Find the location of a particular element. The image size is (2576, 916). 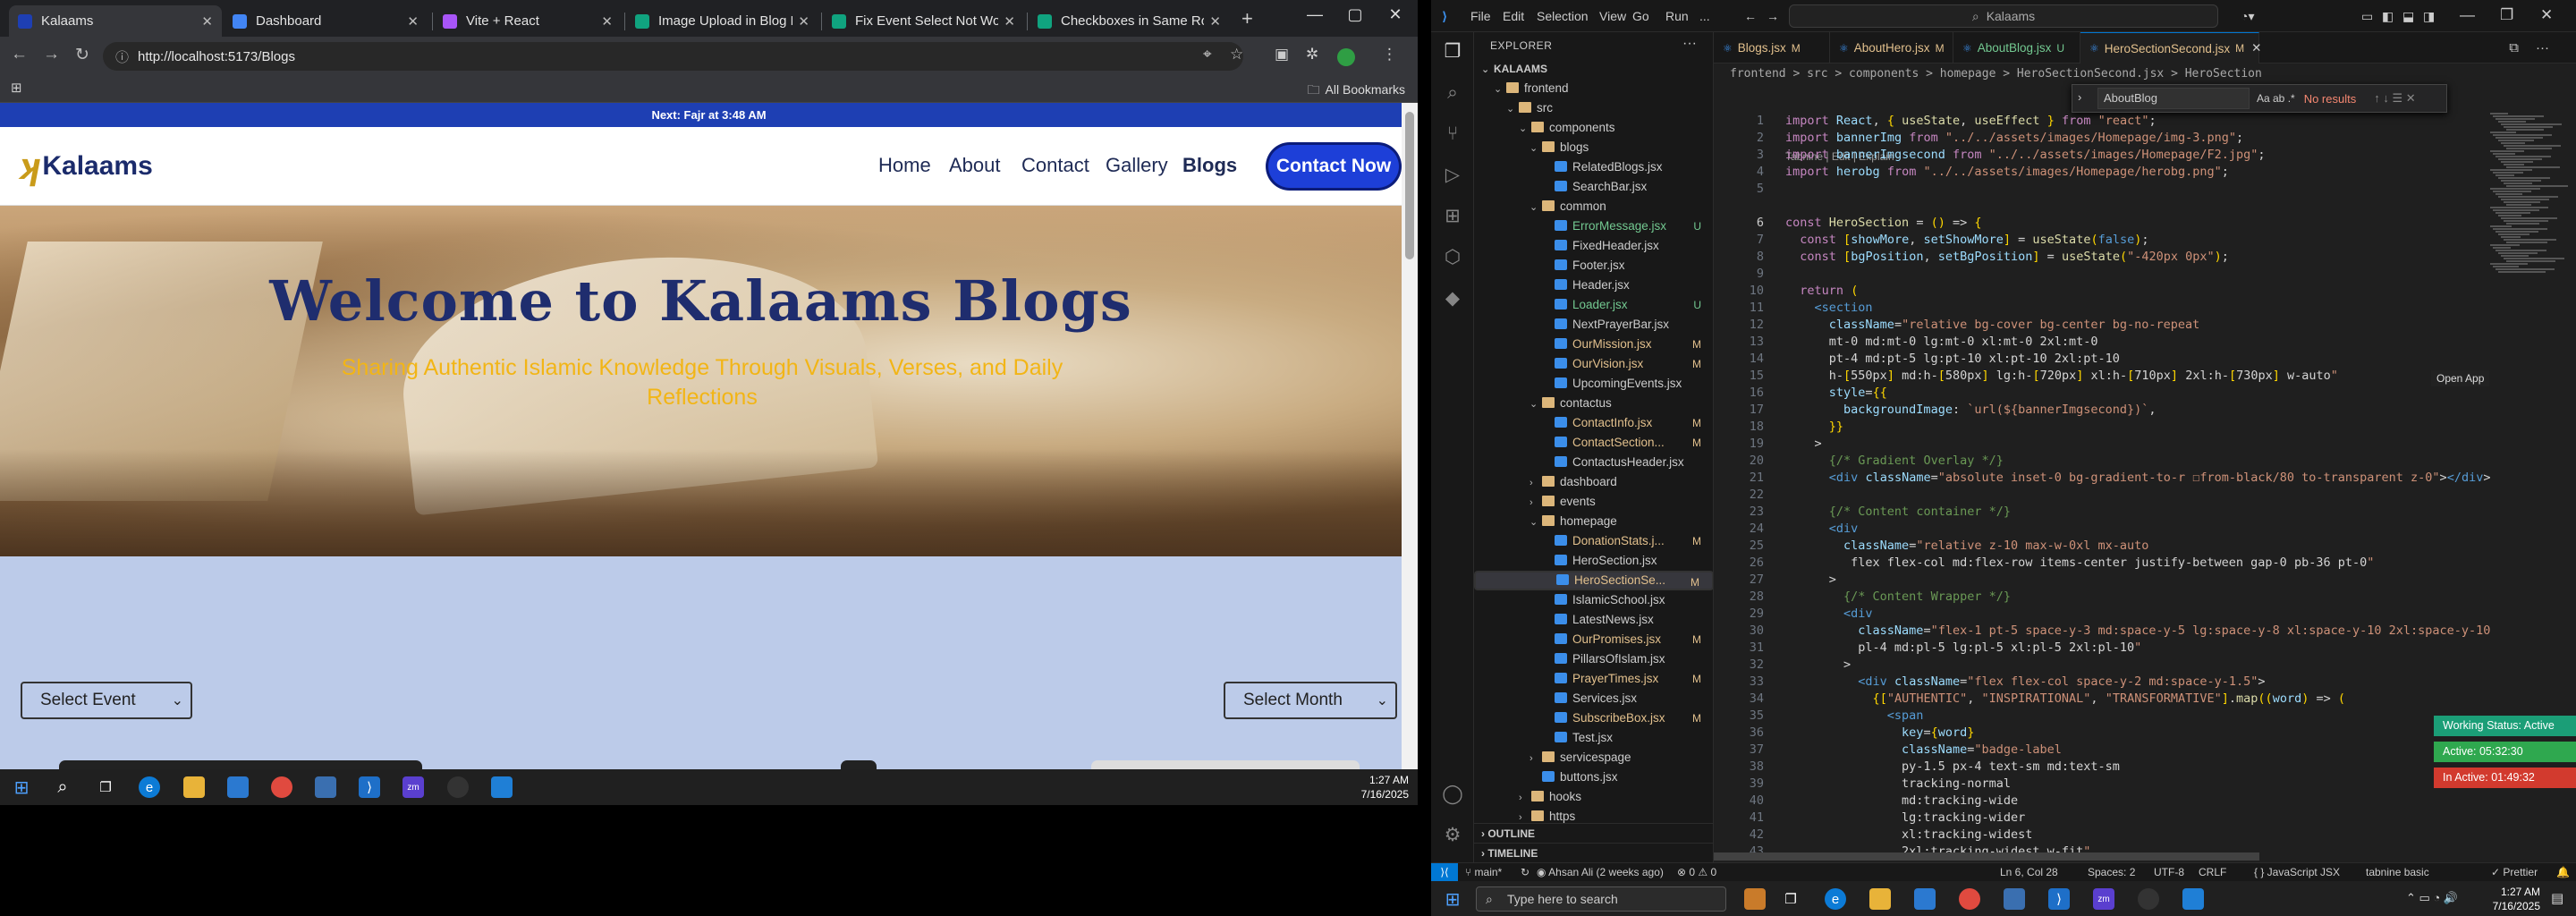

tree-folder: ⌄ common is located at coordinates (1593, 206).